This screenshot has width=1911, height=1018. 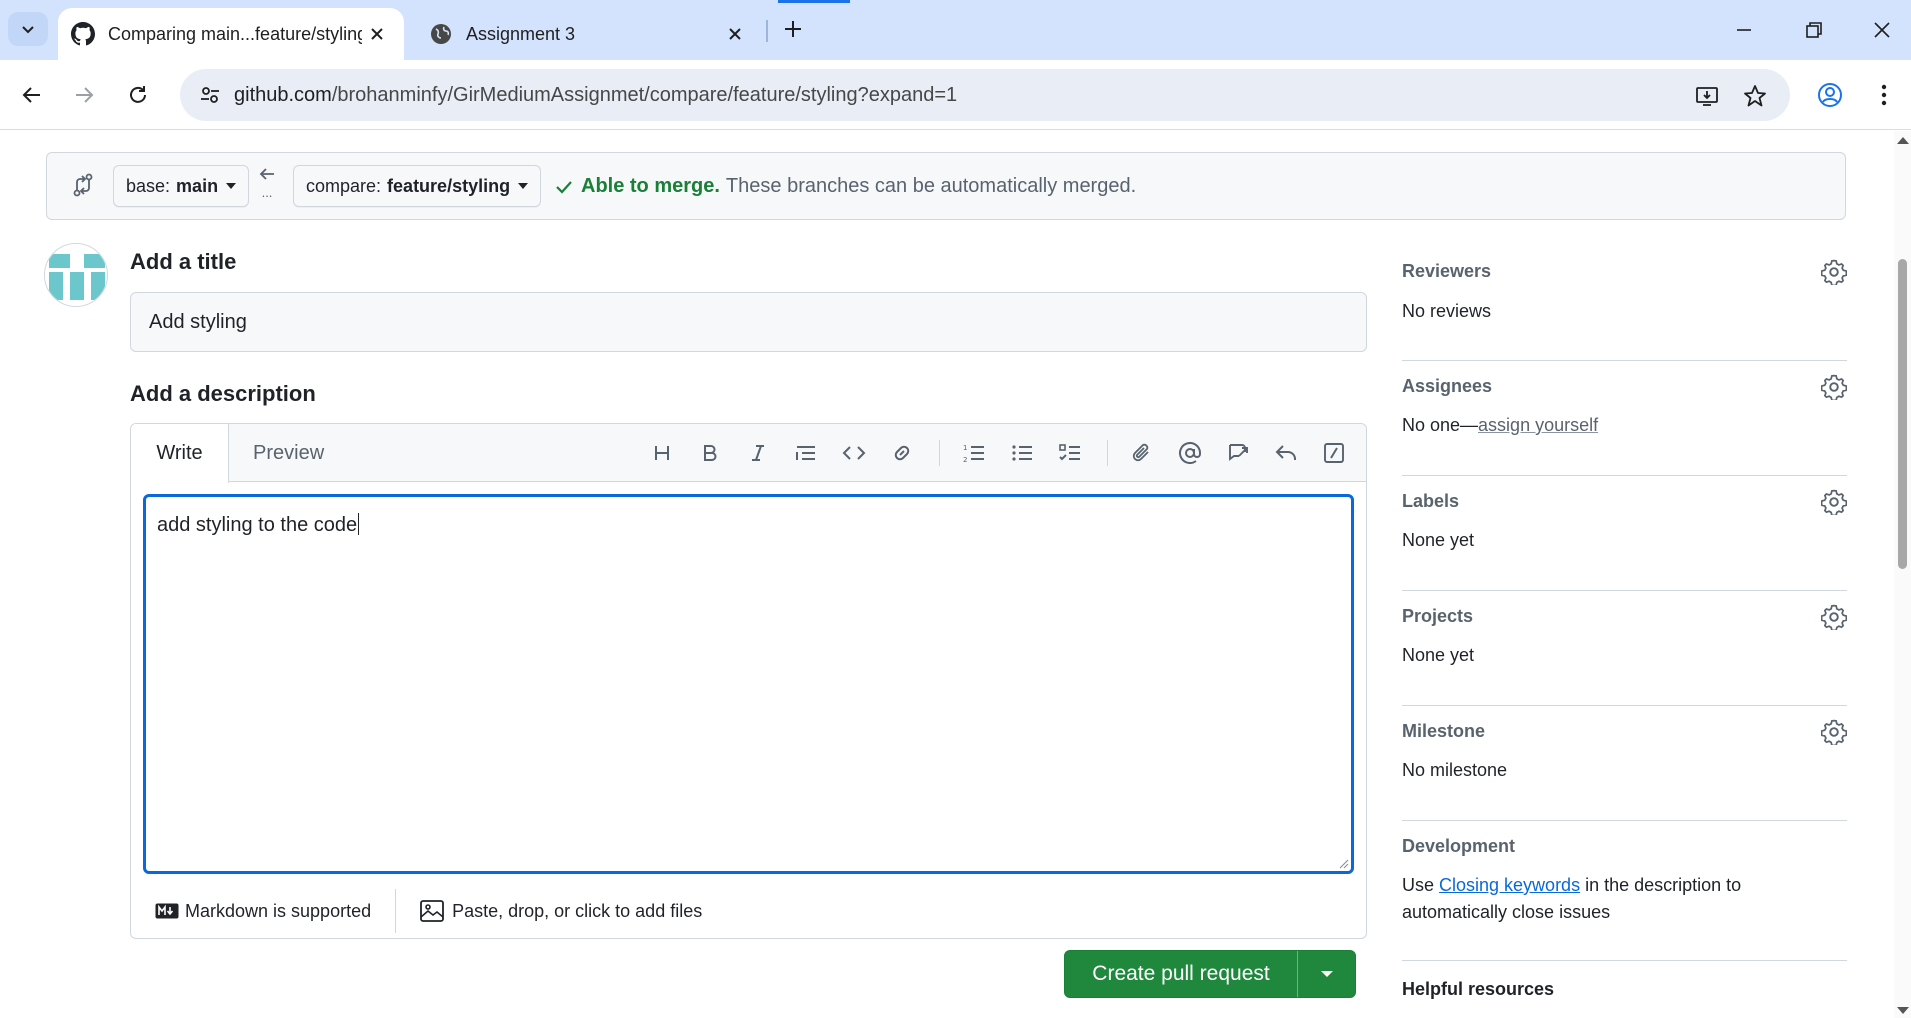 I want to click on projects-value: None yet, so click(x=1438, y=655).